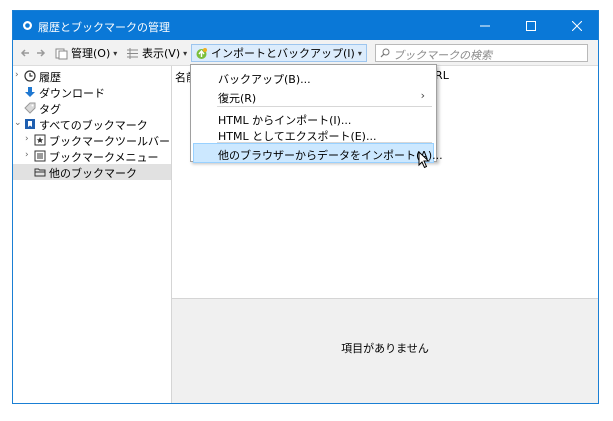 This screenshot has width=613, height=421. What do you see at coordinates (424, 160) in the screenshot?
I see `mouse-cursor-icon` at bounding box center [424, 160].